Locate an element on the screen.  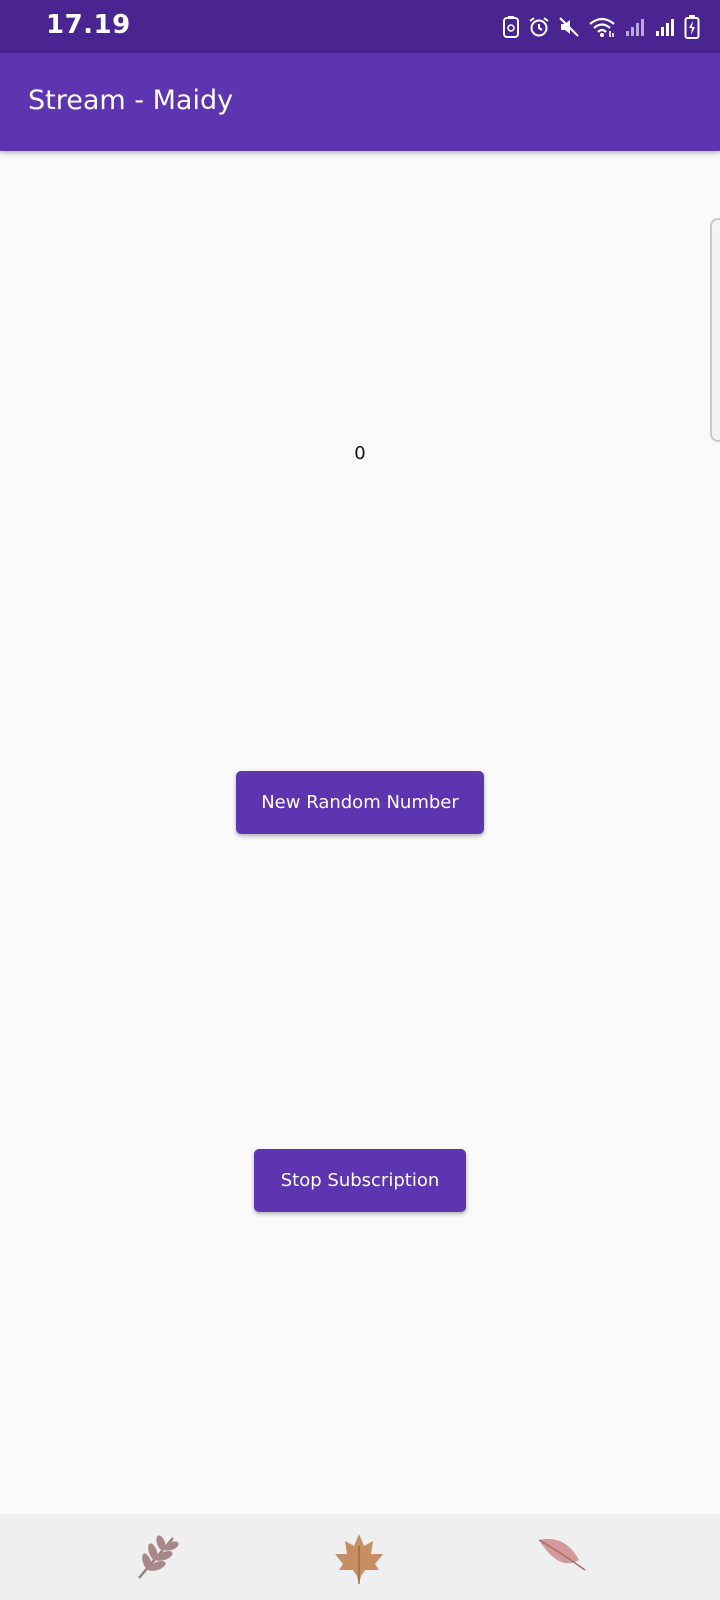
edge-panel-handle is located at coordinates (715, 330).